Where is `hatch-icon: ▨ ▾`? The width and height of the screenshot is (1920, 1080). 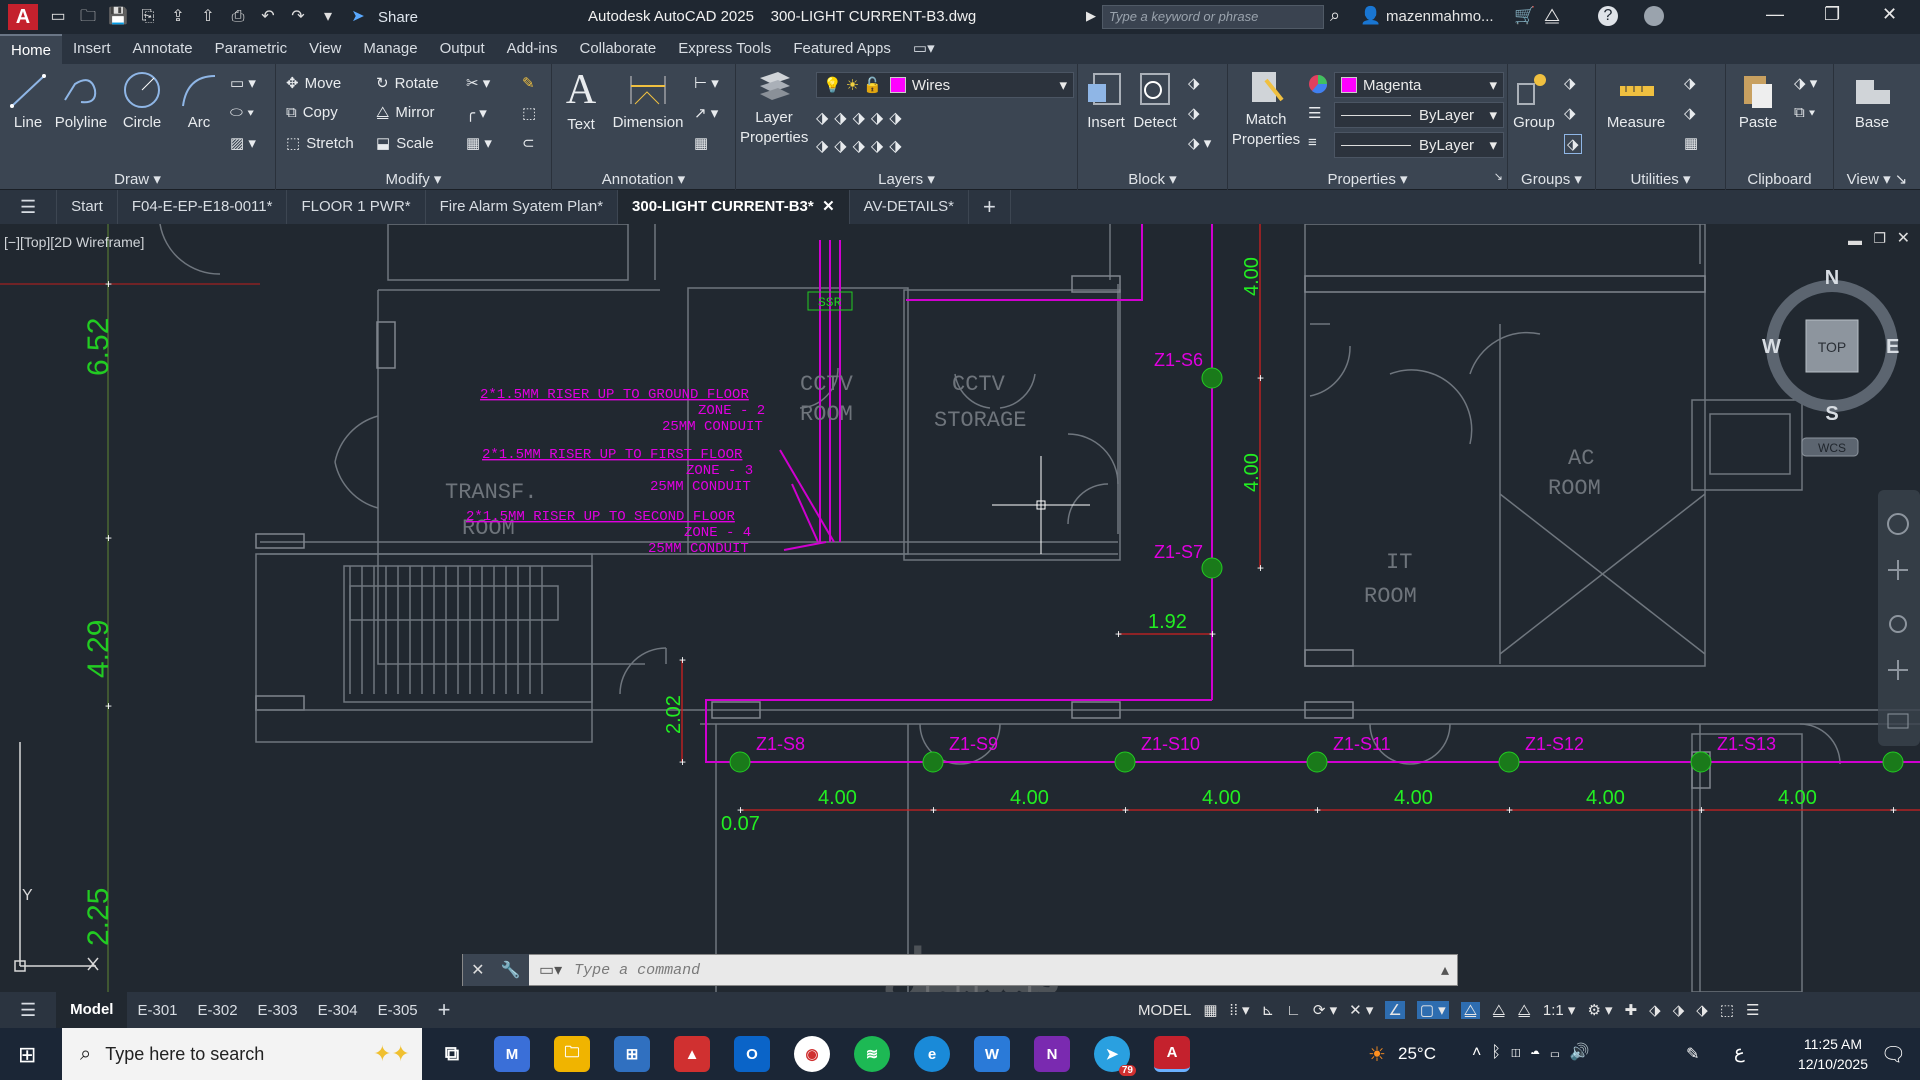
hatch-icon: ▨ ▾ is located at coordinates (243, 143).